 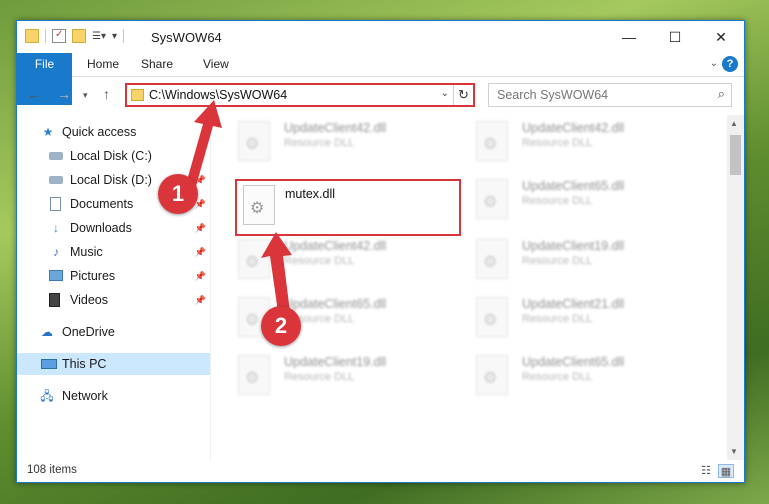 I want to click on forward-arrow-icon: →, so click(x=64, y=94).